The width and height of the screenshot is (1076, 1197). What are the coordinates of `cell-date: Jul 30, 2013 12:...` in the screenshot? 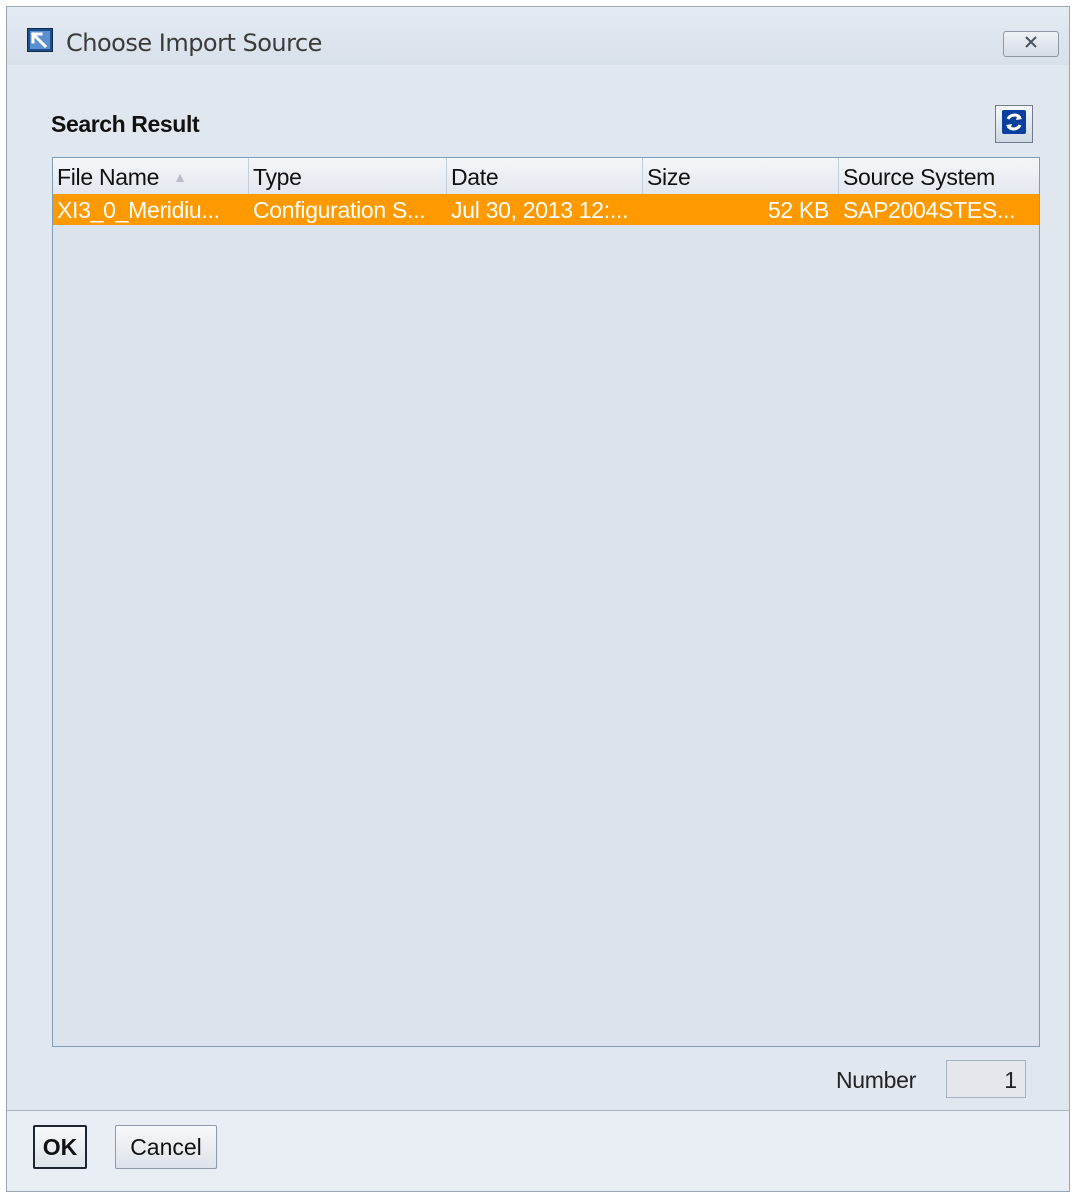 It's located at (540, 210).